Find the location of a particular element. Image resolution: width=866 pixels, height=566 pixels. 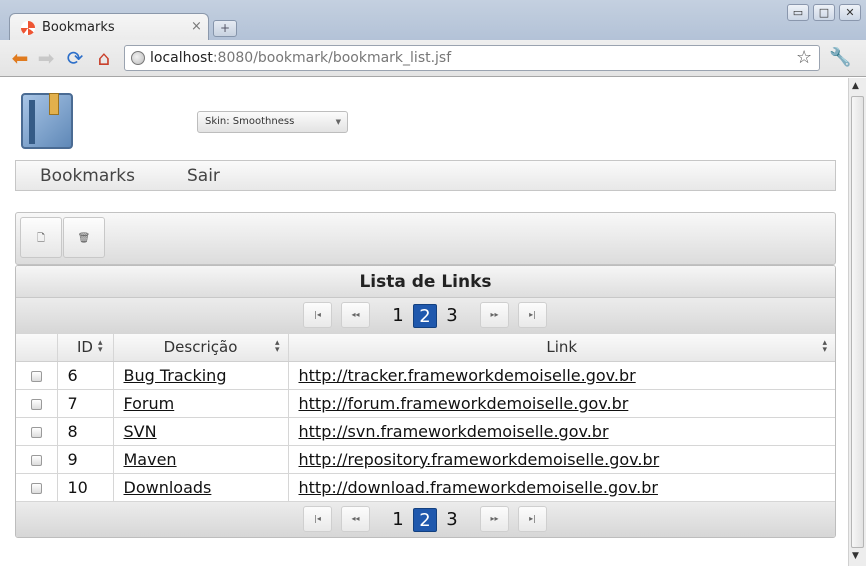

panel-title: Lista de Links is located at coordinates (425, 282).